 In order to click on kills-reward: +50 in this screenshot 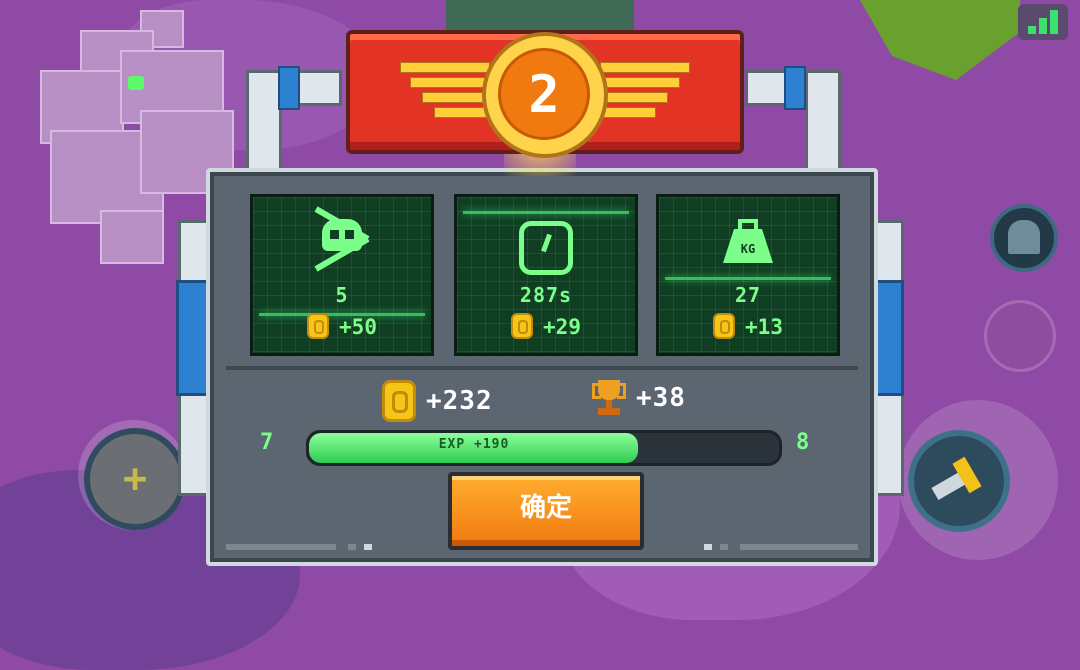, I will do `click(342, 327)`.